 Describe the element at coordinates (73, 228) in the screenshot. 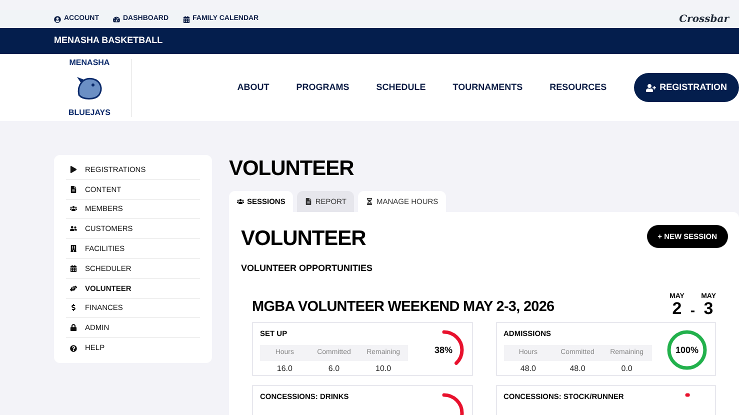

I see `people-icon` at that location.